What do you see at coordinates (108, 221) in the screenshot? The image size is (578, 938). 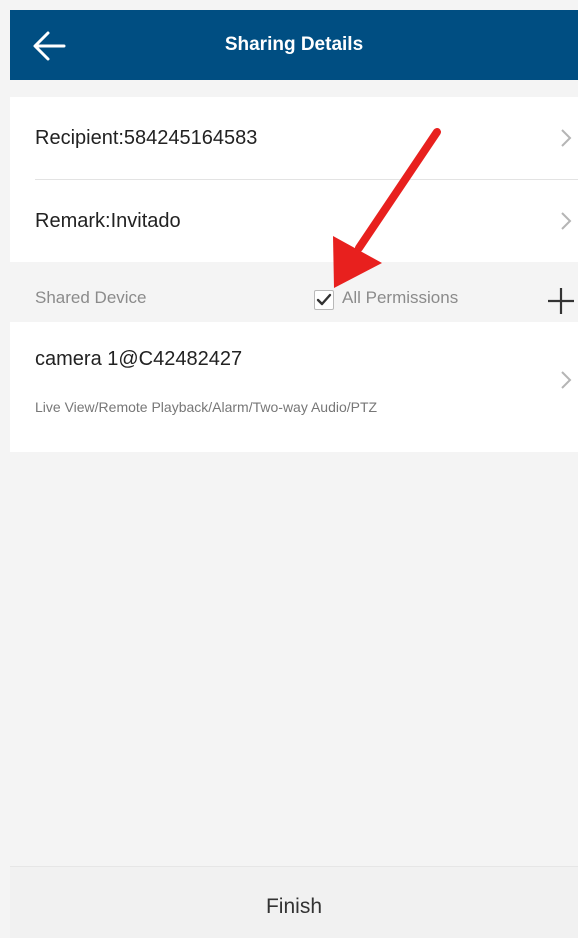 I see `remark-label: Remark:Invitado` at bounding box center [108, 221].